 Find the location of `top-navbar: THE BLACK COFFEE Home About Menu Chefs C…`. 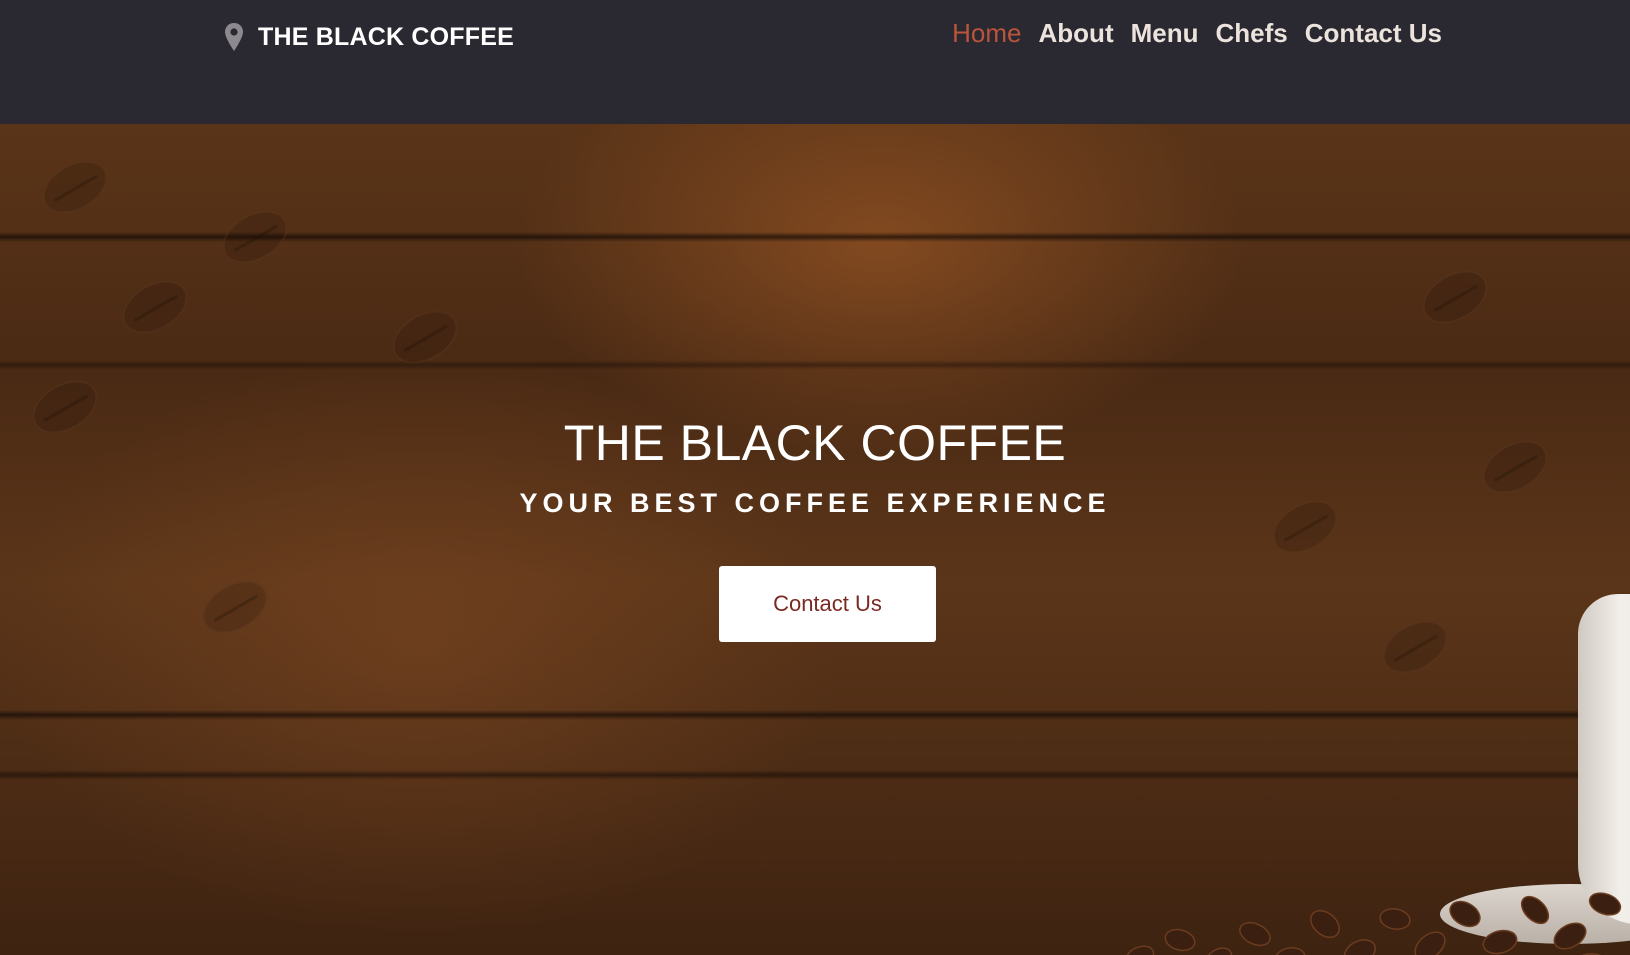

top-navbar: THE BLACK COFFEE Home About Menu Chefs C… is located at coordinates (815, 62).